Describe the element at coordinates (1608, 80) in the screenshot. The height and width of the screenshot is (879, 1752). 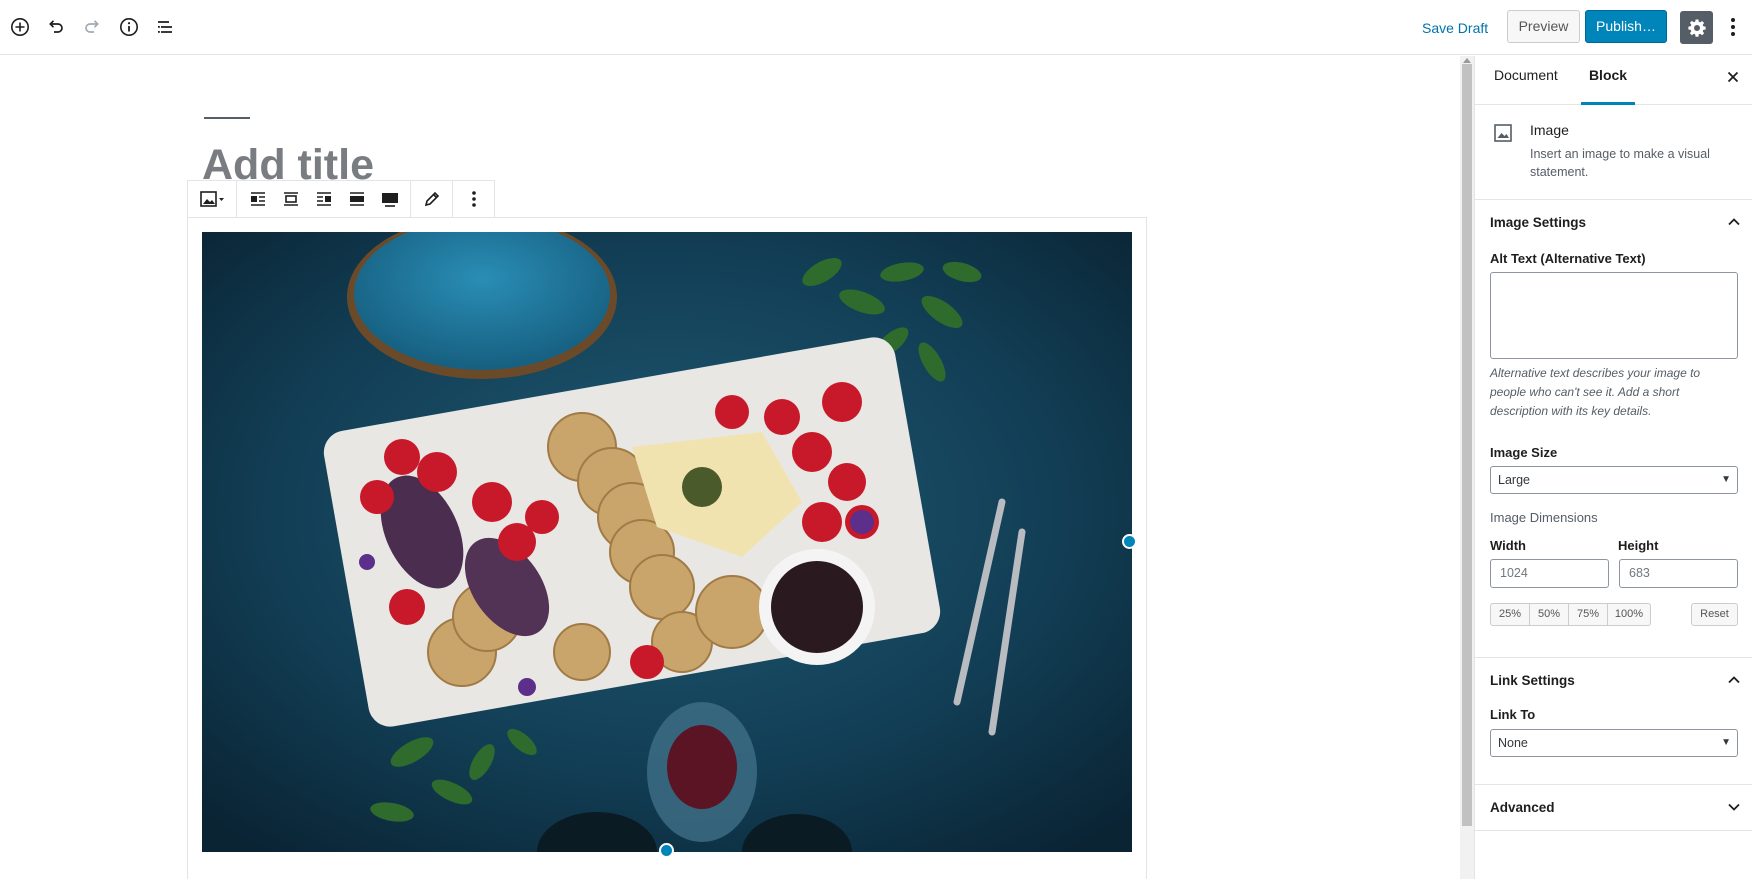
I see `tab-block: Block` at that location.